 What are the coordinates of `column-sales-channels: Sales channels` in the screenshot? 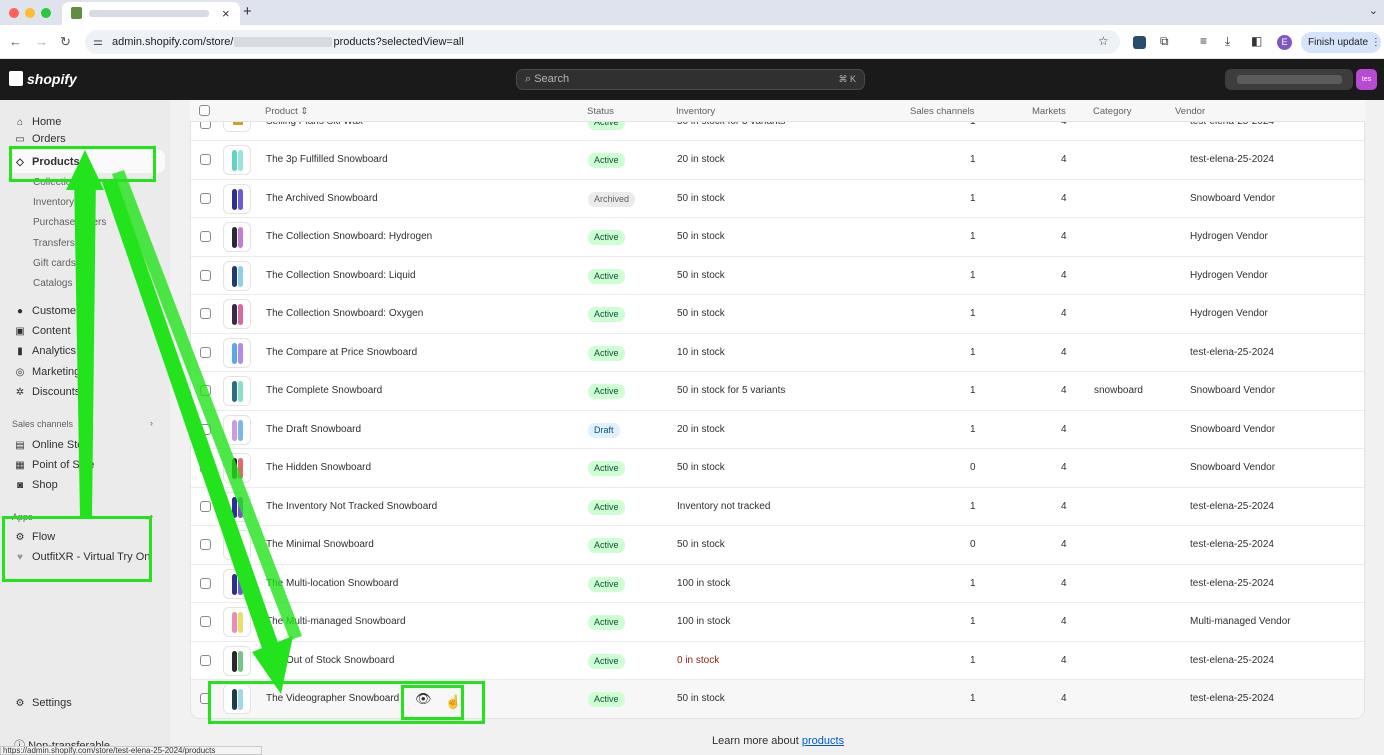 It's located at (942, 111).